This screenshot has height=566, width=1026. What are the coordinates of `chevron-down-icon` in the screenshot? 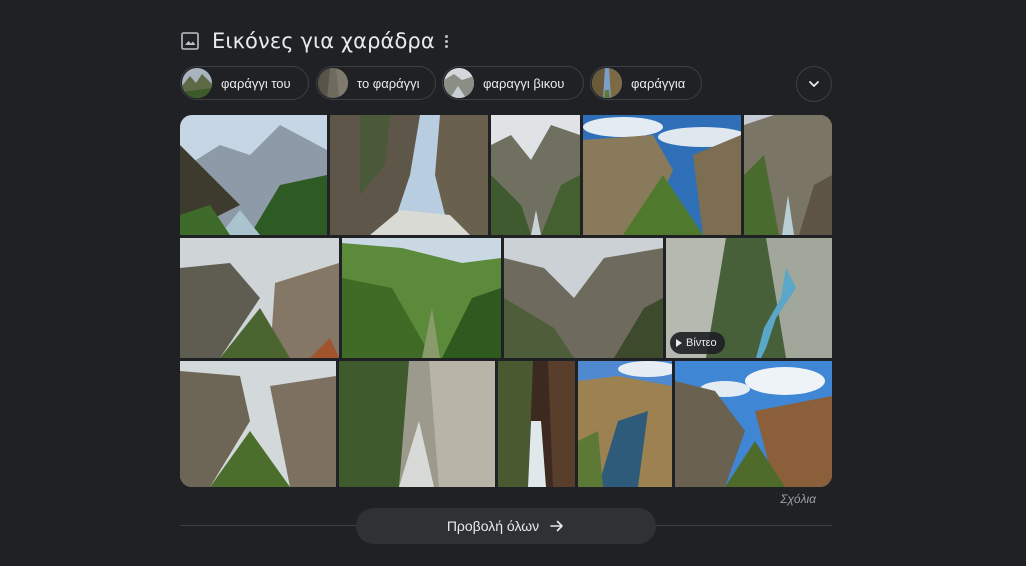 It's located at (814, 84).